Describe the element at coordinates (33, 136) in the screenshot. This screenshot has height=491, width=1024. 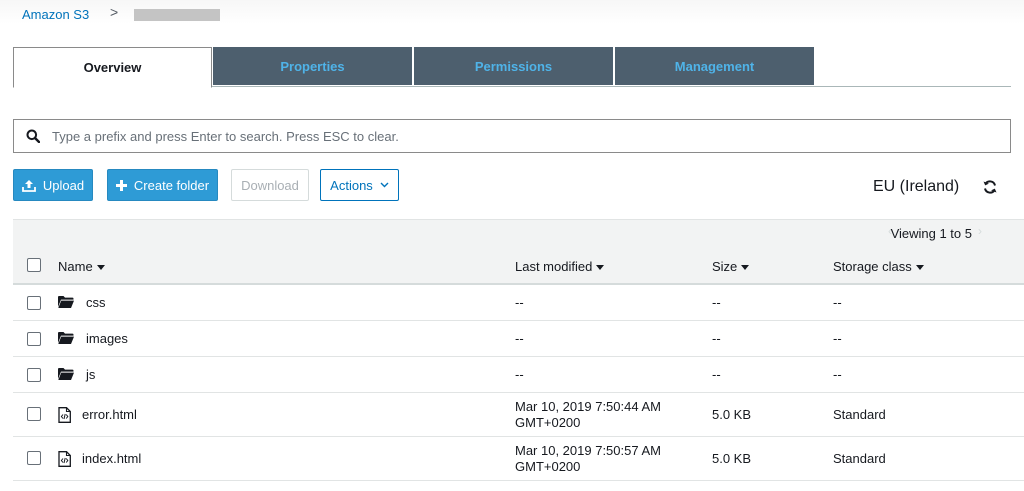
I see `search-icon` at that location.